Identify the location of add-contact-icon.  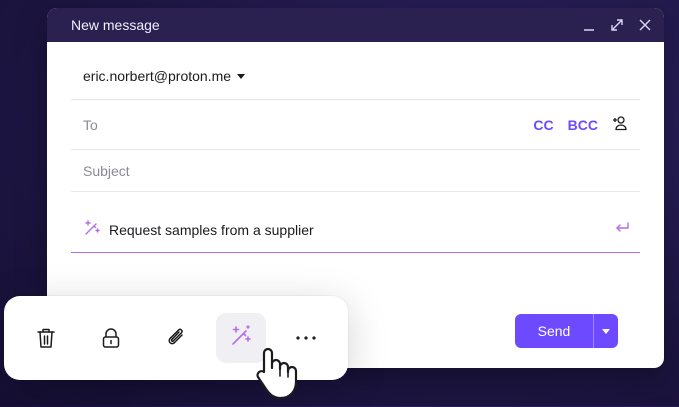
(620, 125).